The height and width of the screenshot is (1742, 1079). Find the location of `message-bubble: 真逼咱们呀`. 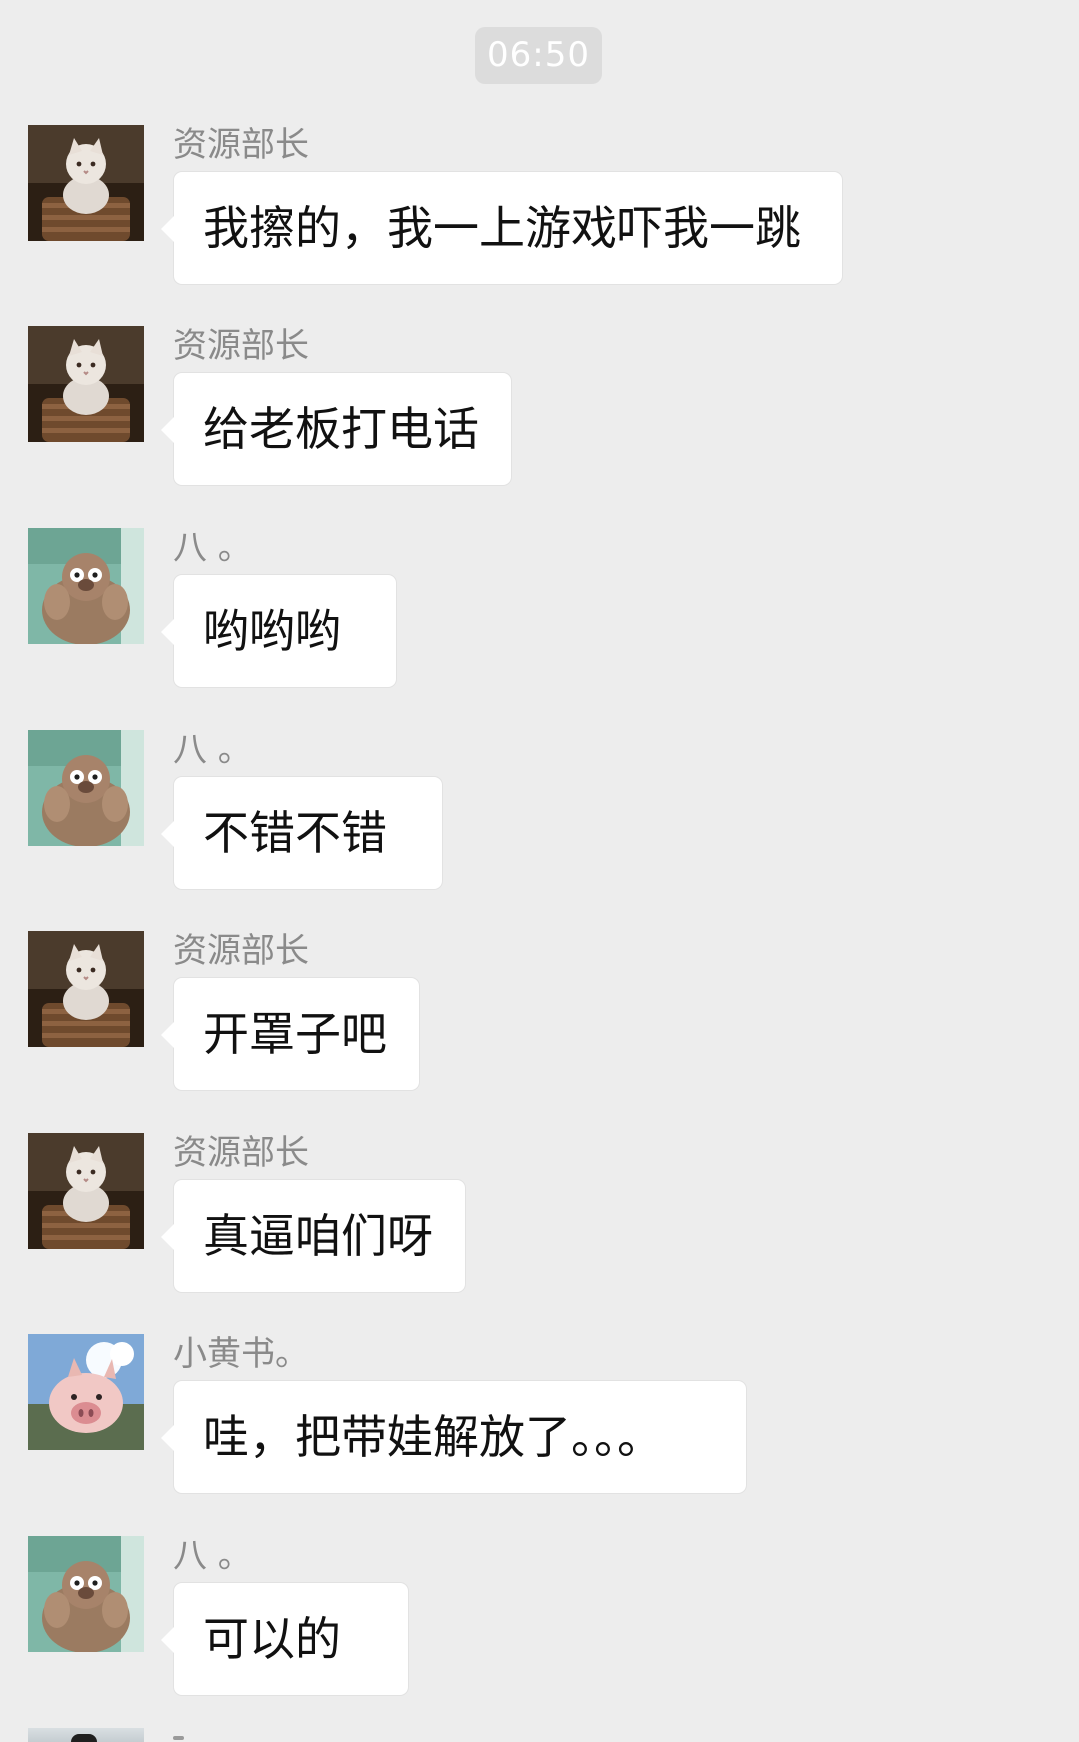

message-bubble: 真逼咱们呀 is located at coordinates (313, 1236).